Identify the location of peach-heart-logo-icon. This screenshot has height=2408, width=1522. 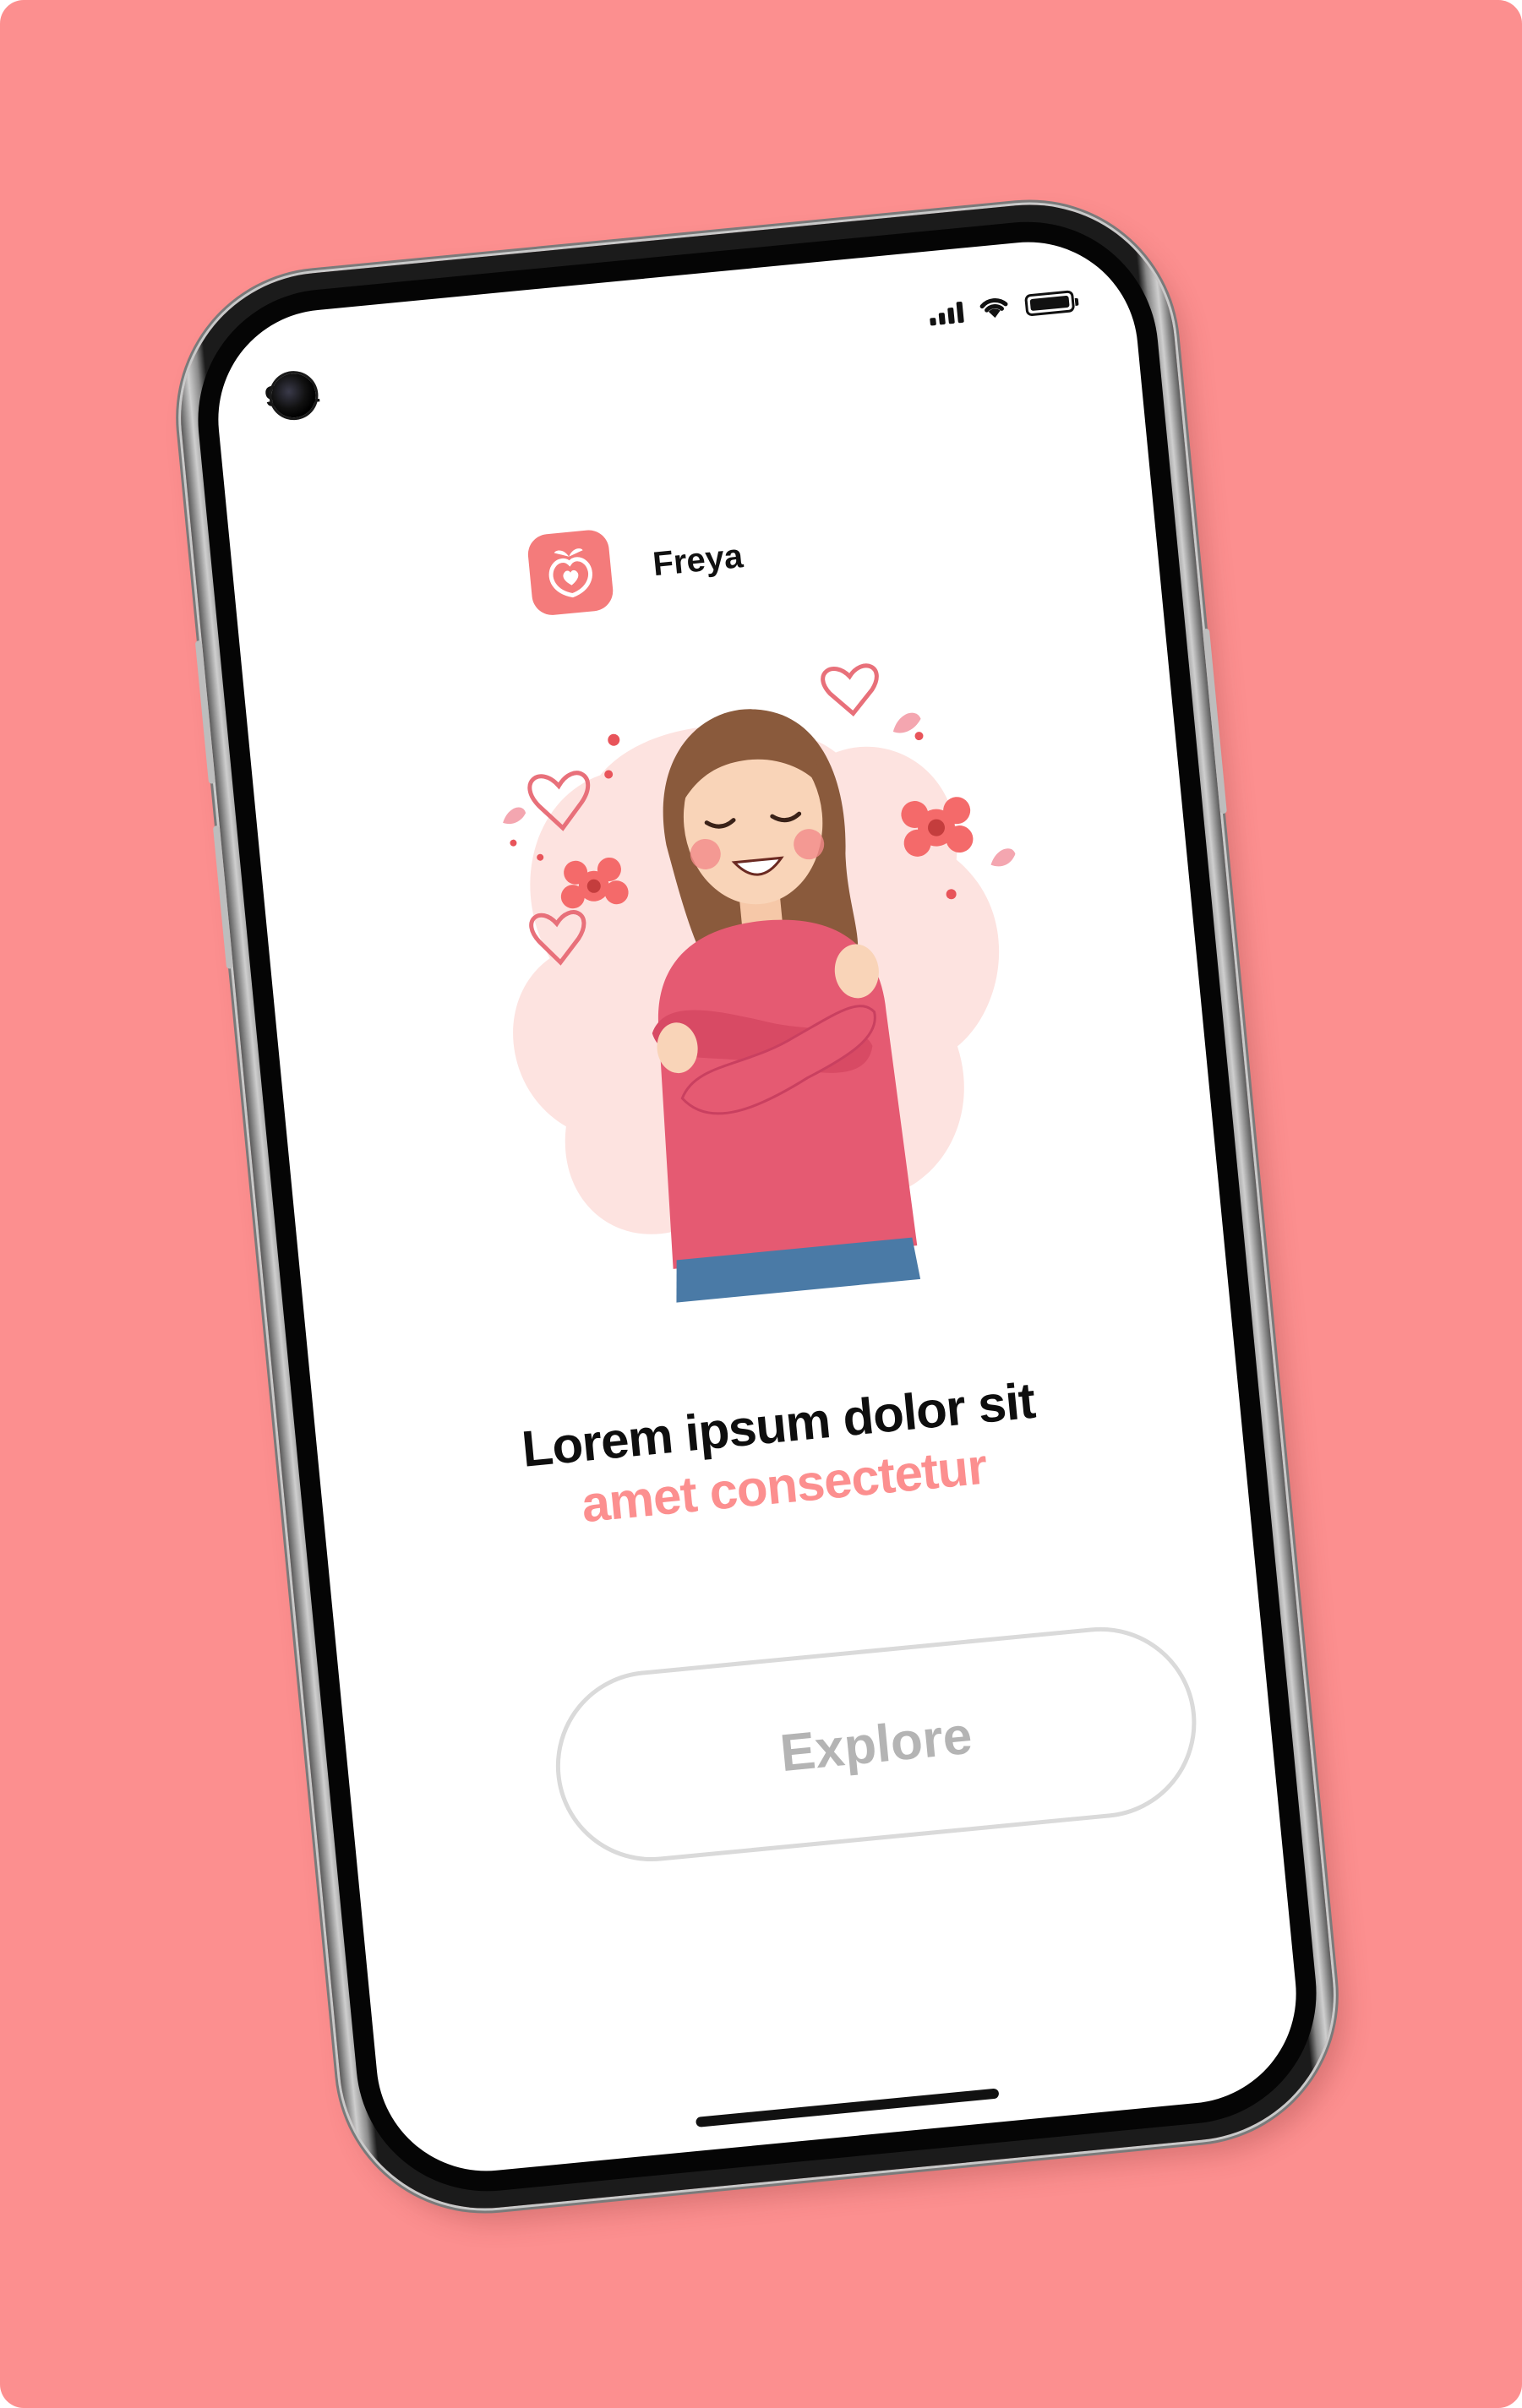
(570, 573).